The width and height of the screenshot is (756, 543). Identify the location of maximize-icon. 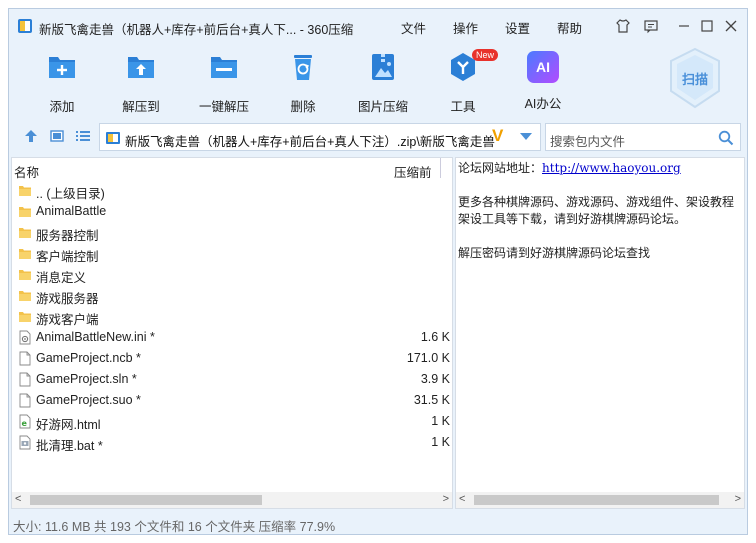
(707, 26).